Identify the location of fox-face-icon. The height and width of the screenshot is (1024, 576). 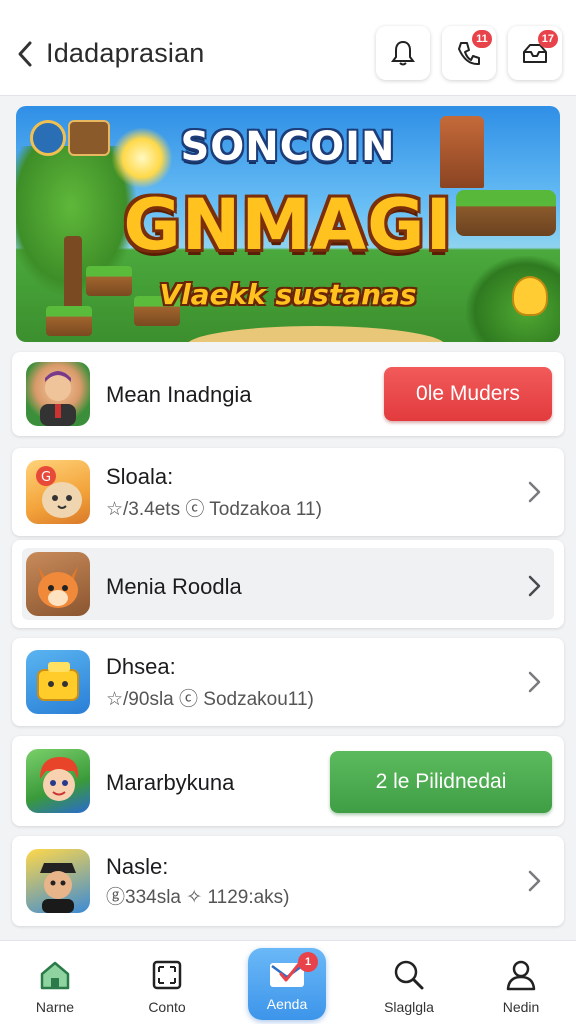
(58, 587).